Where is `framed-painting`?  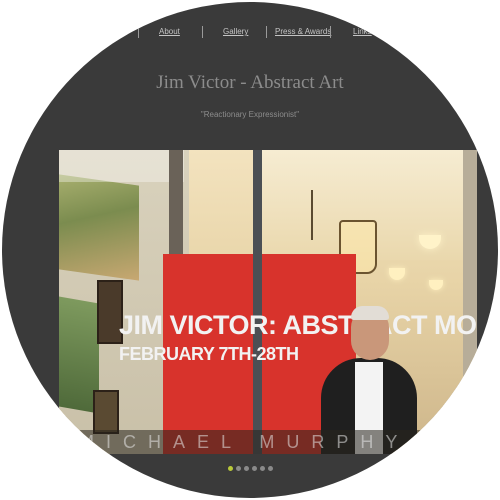
framed-painting is located at coordinates (106, 412).